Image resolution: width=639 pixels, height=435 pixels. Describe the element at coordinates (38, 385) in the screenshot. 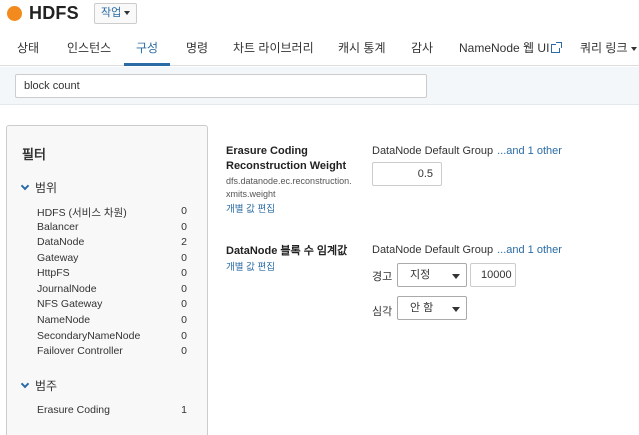

I see `category-group-toggle: 범주` at that location.